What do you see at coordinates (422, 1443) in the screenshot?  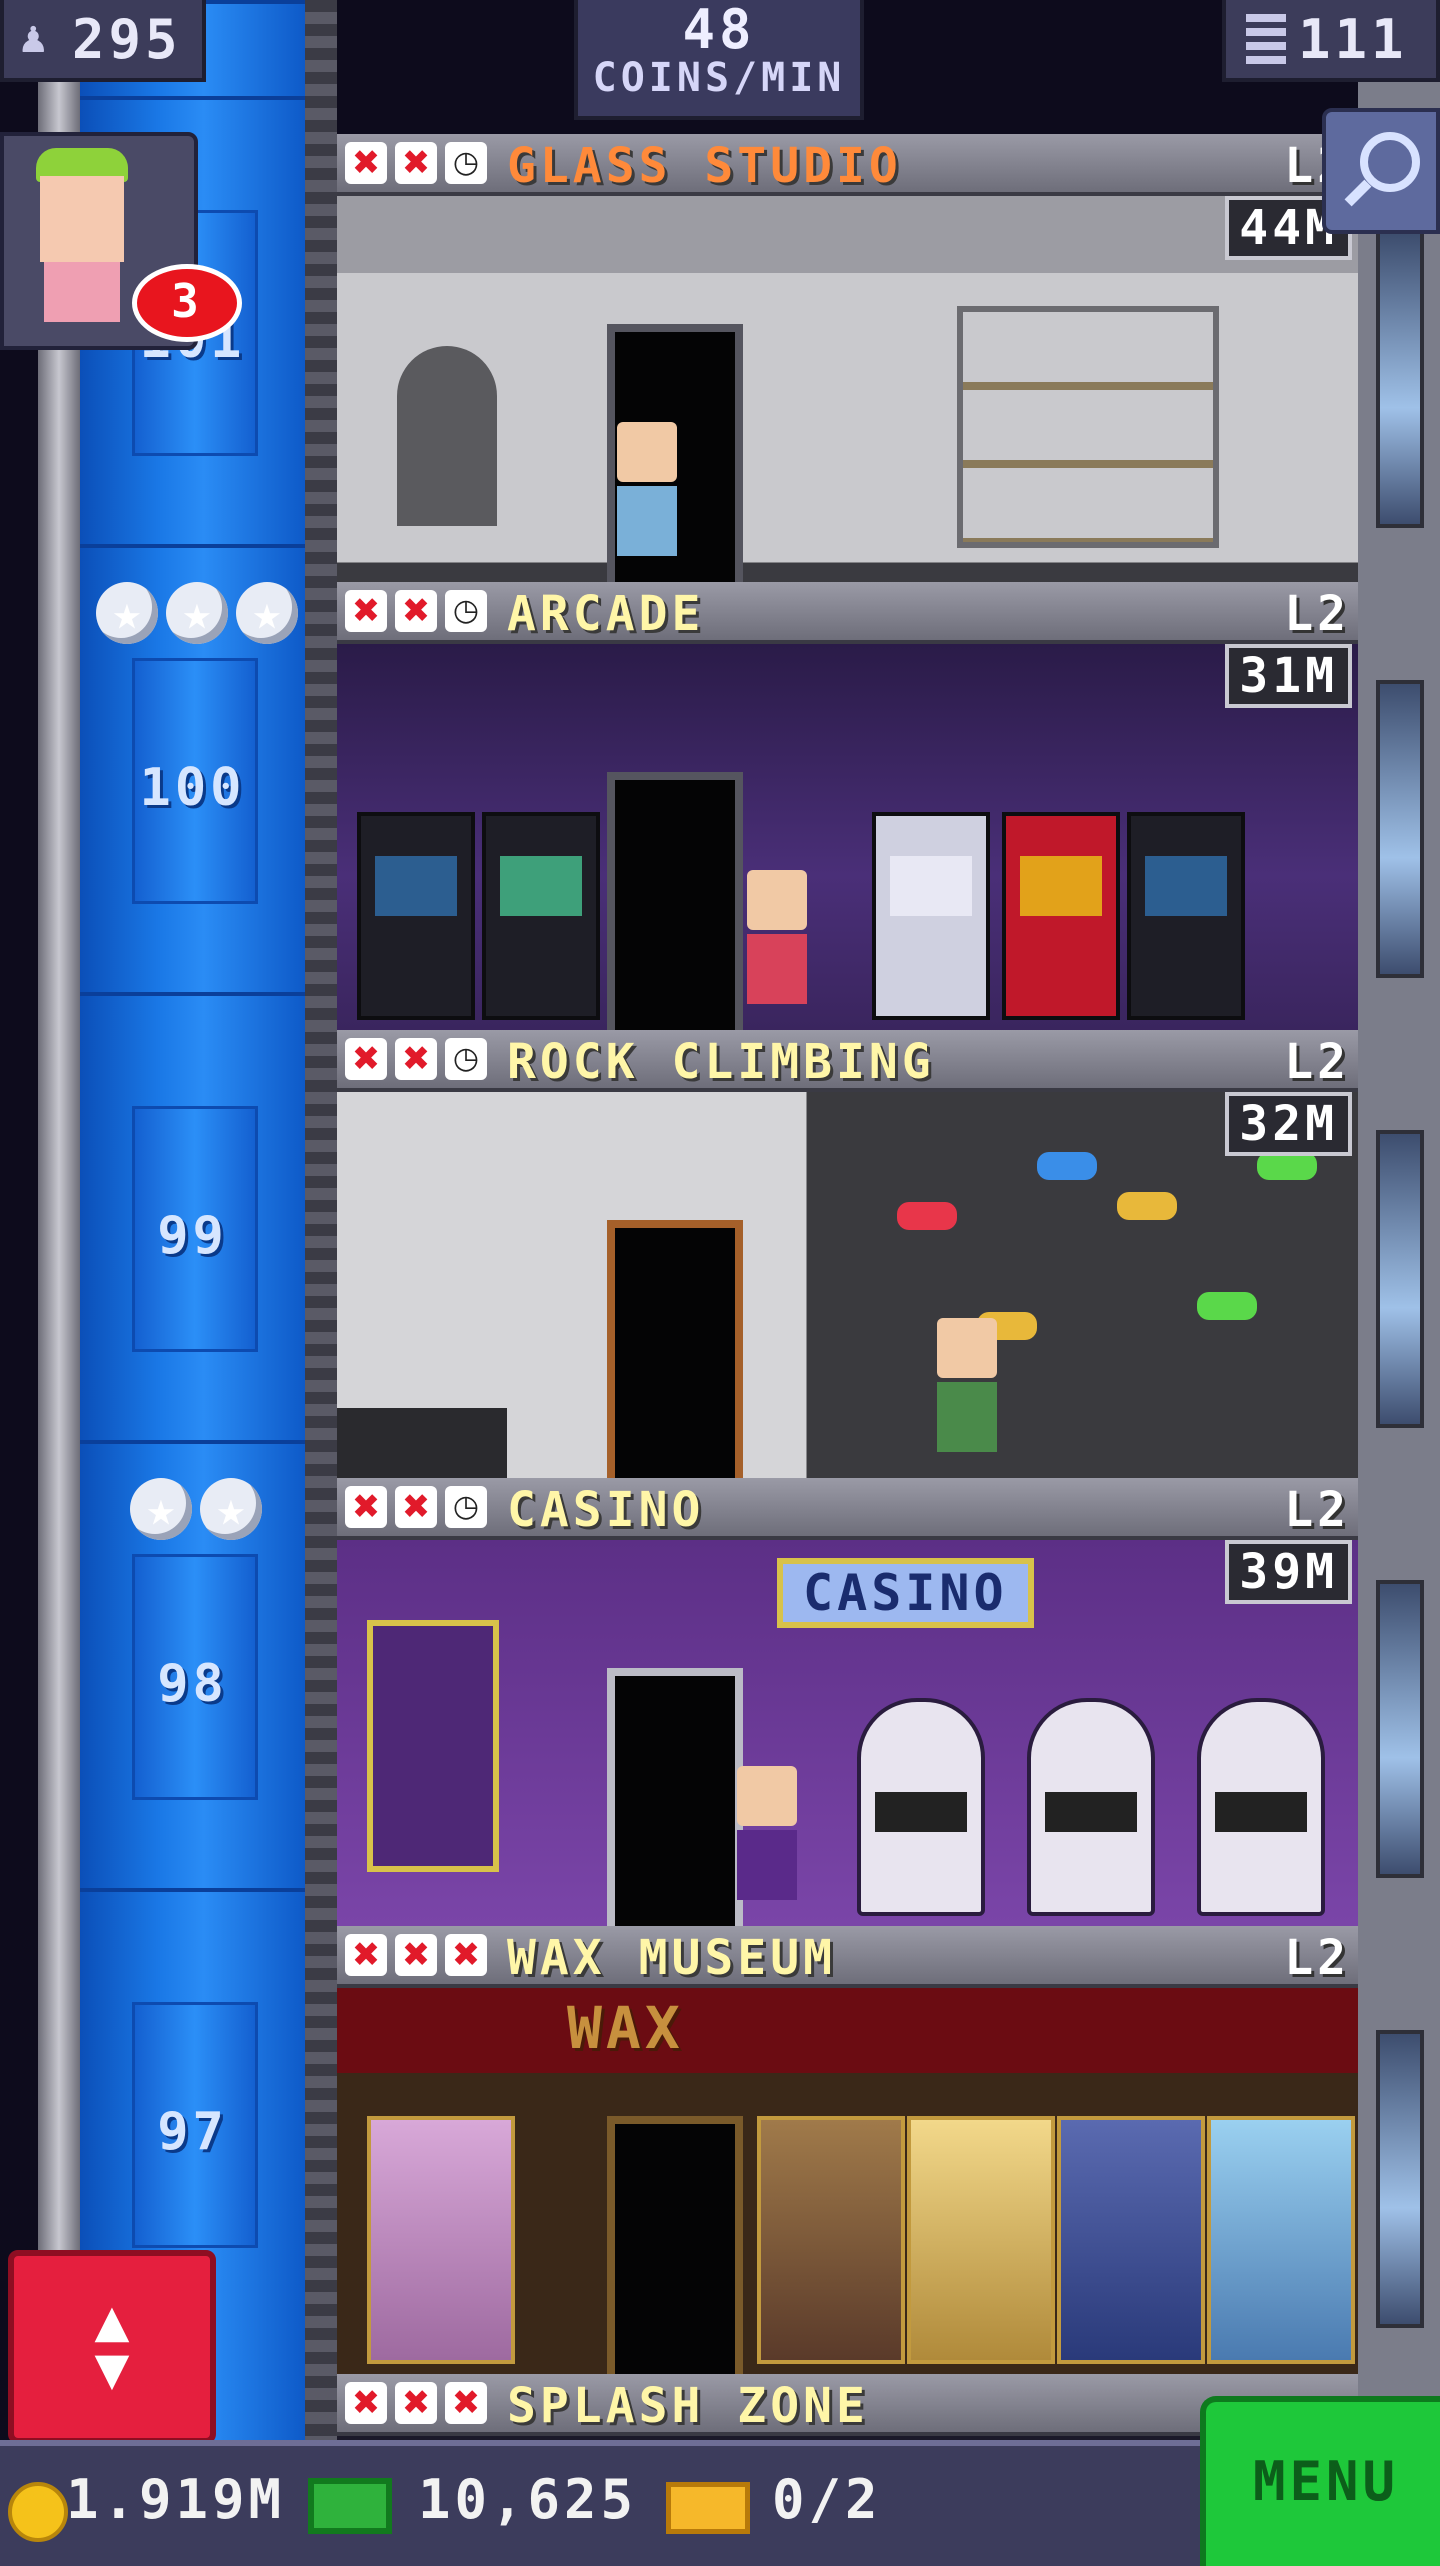 I see `counter` at bounding box center [422, 1443].